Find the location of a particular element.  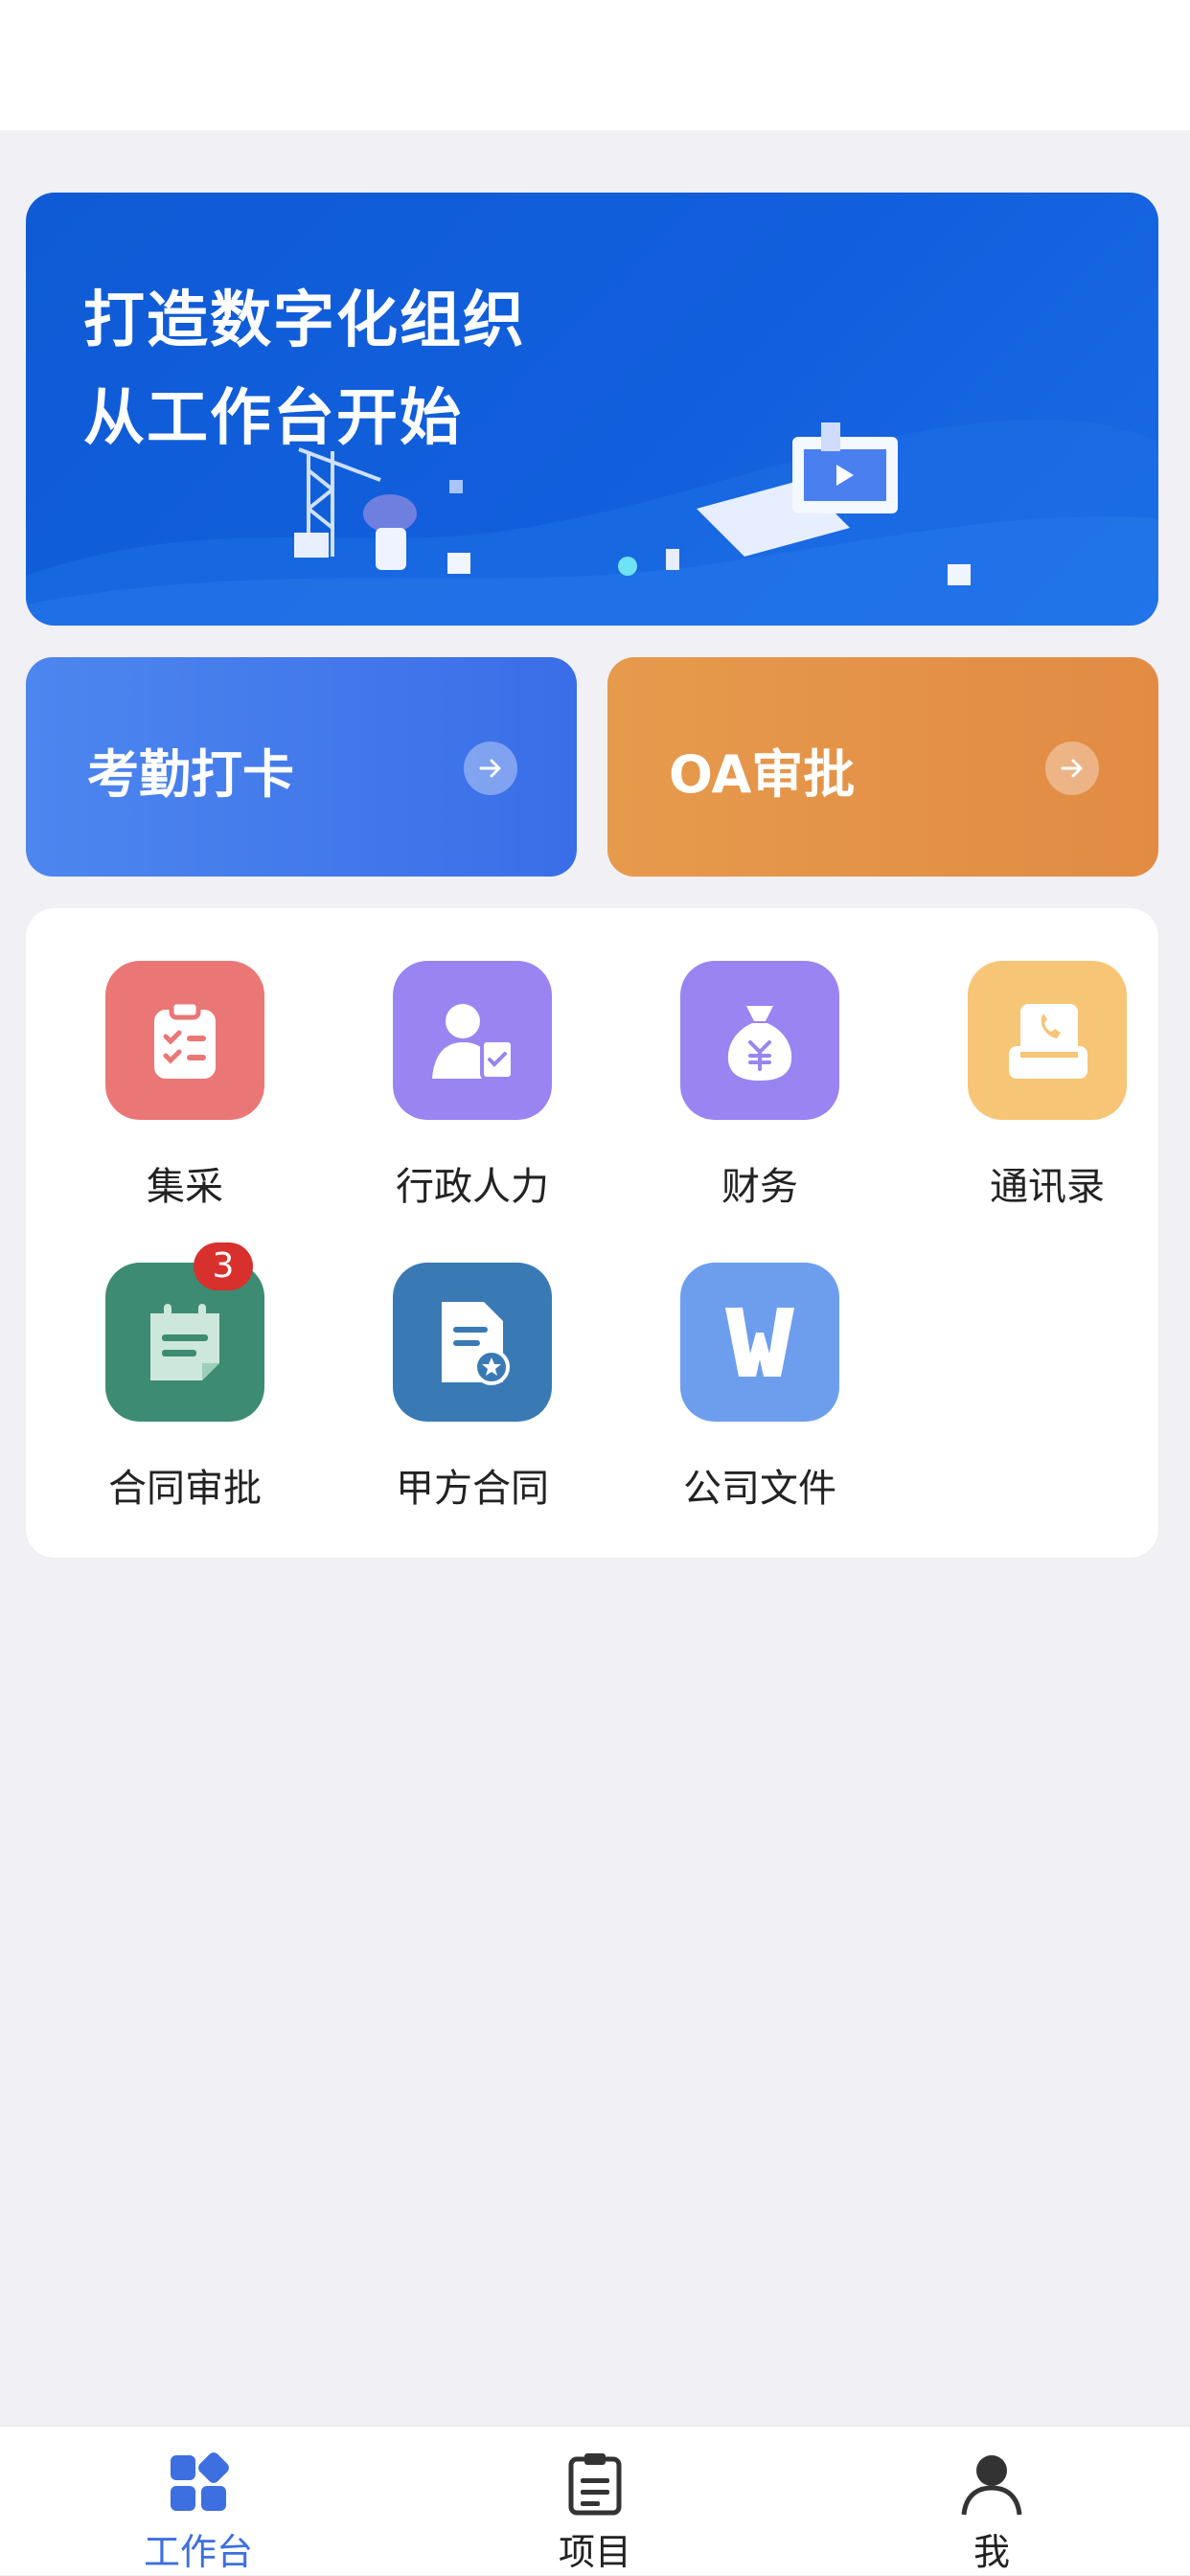

bottom-tab-bar: 工作台 项目 我 is located at coordinates (595, 2501).